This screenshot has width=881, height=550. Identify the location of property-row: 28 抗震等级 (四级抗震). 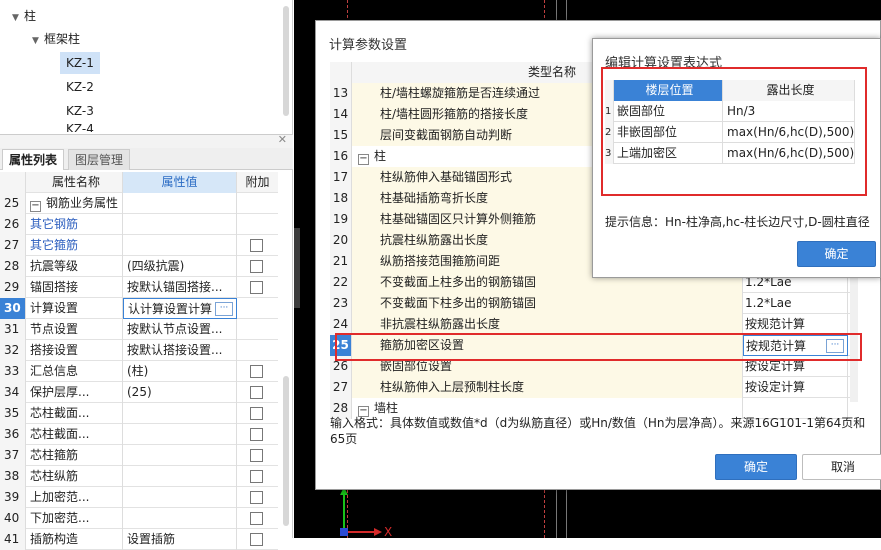
(139, 266).